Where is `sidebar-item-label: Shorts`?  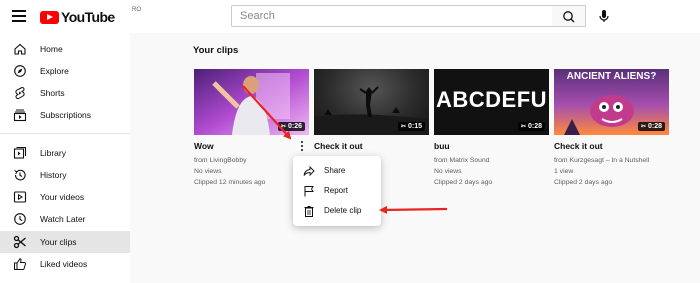 sidebar-item-label: Shorts is located at coordinates (52, 93).